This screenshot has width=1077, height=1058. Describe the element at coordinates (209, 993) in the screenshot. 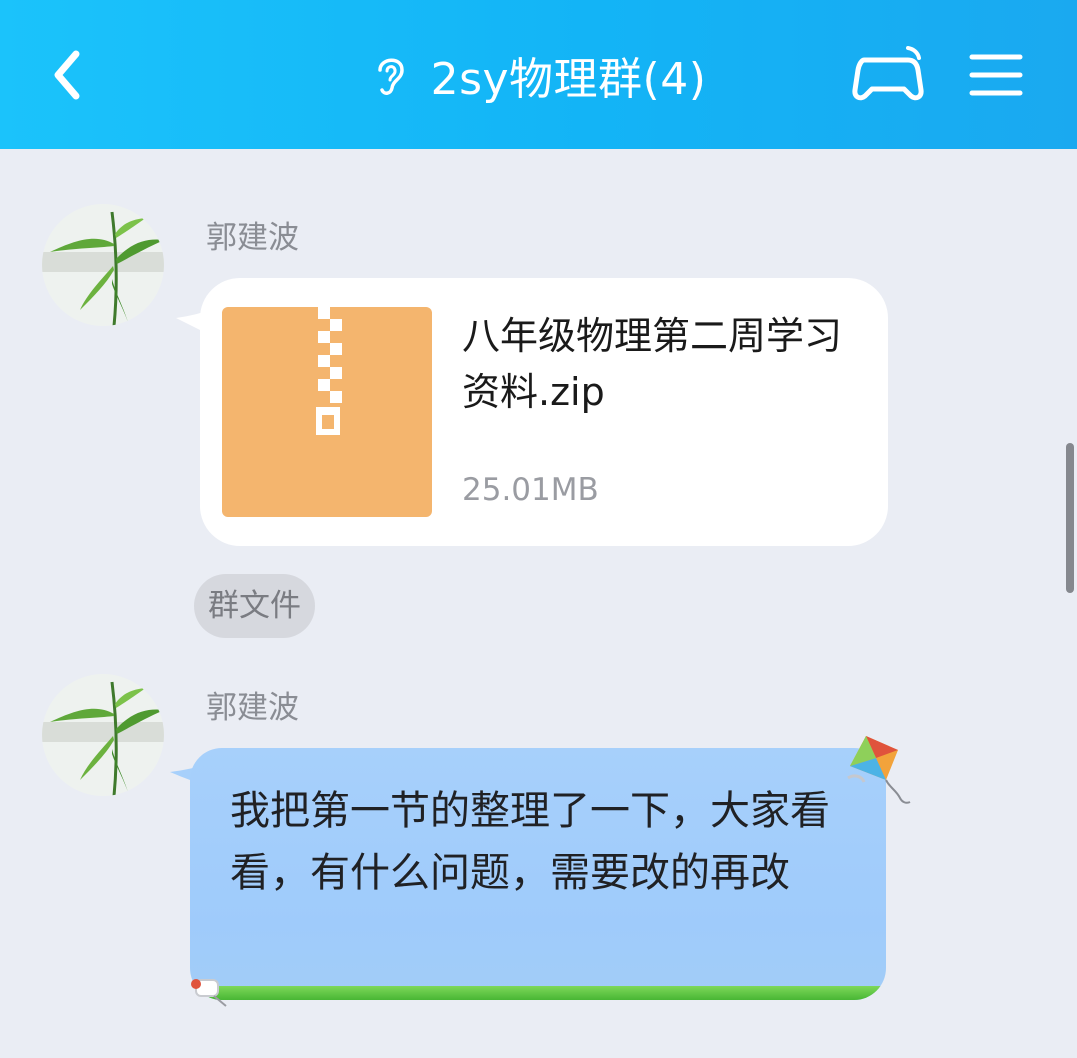

I see `pin-icon` at that location.